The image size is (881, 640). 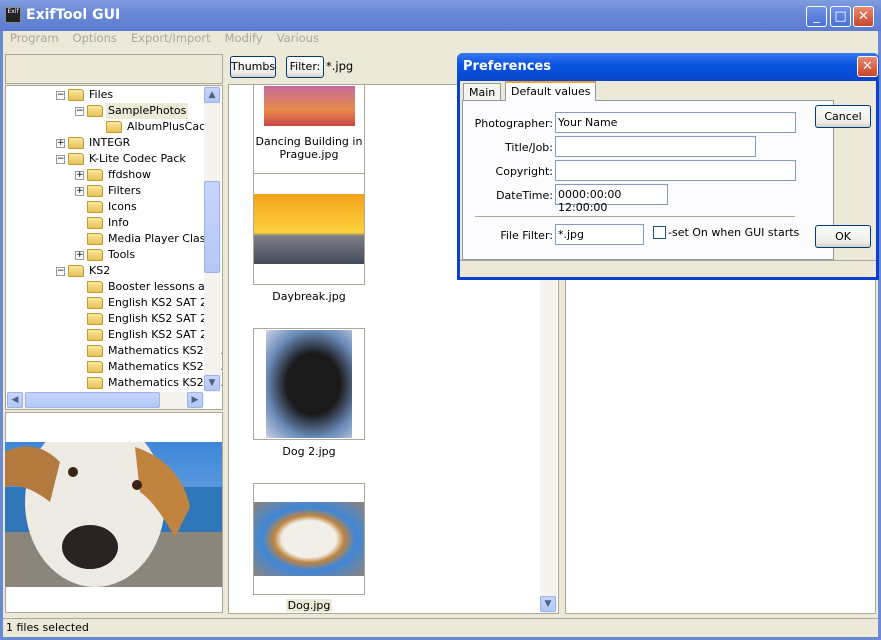 What do you see at coordinates (122, 206) in the screenshot?
I see `tree-item-label: Icons` at bounding box center [122, 206].